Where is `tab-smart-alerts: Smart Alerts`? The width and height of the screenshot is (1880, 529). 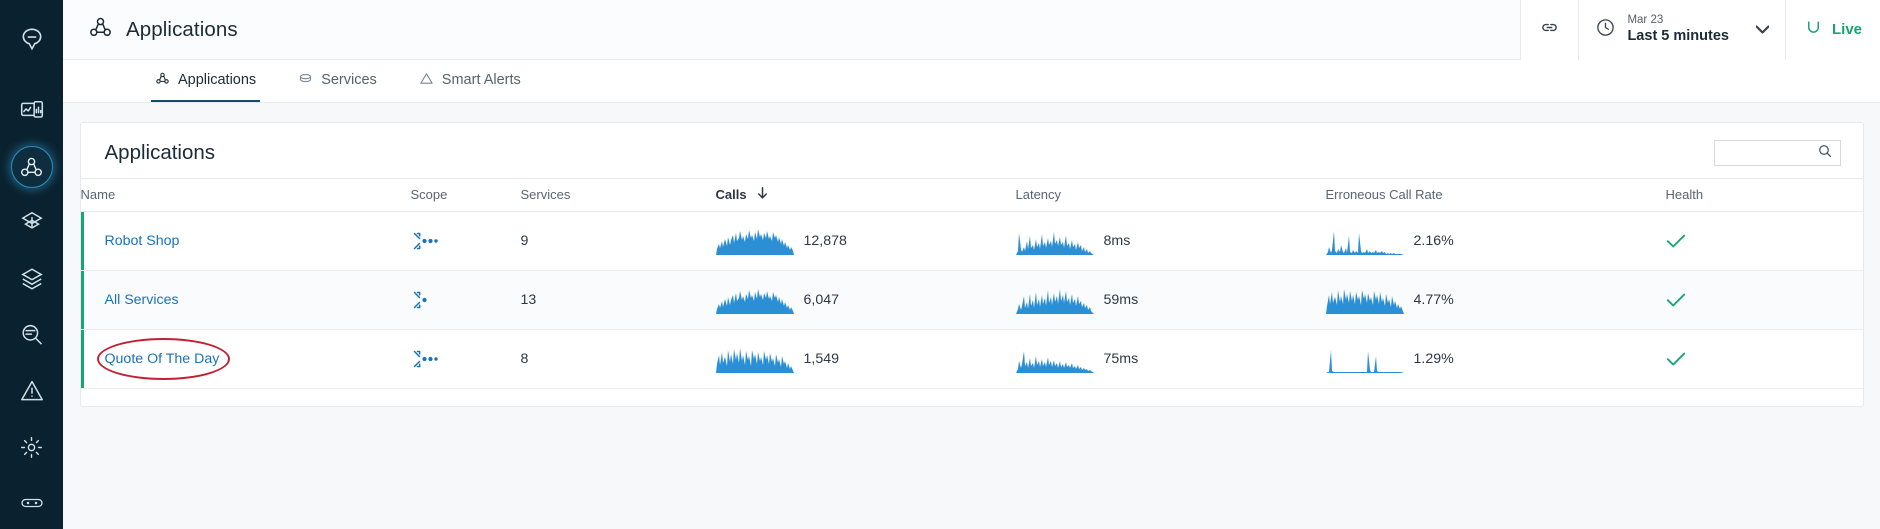
tab-smart-alerts: Smart Alerts is located at coordinates (470, 81).